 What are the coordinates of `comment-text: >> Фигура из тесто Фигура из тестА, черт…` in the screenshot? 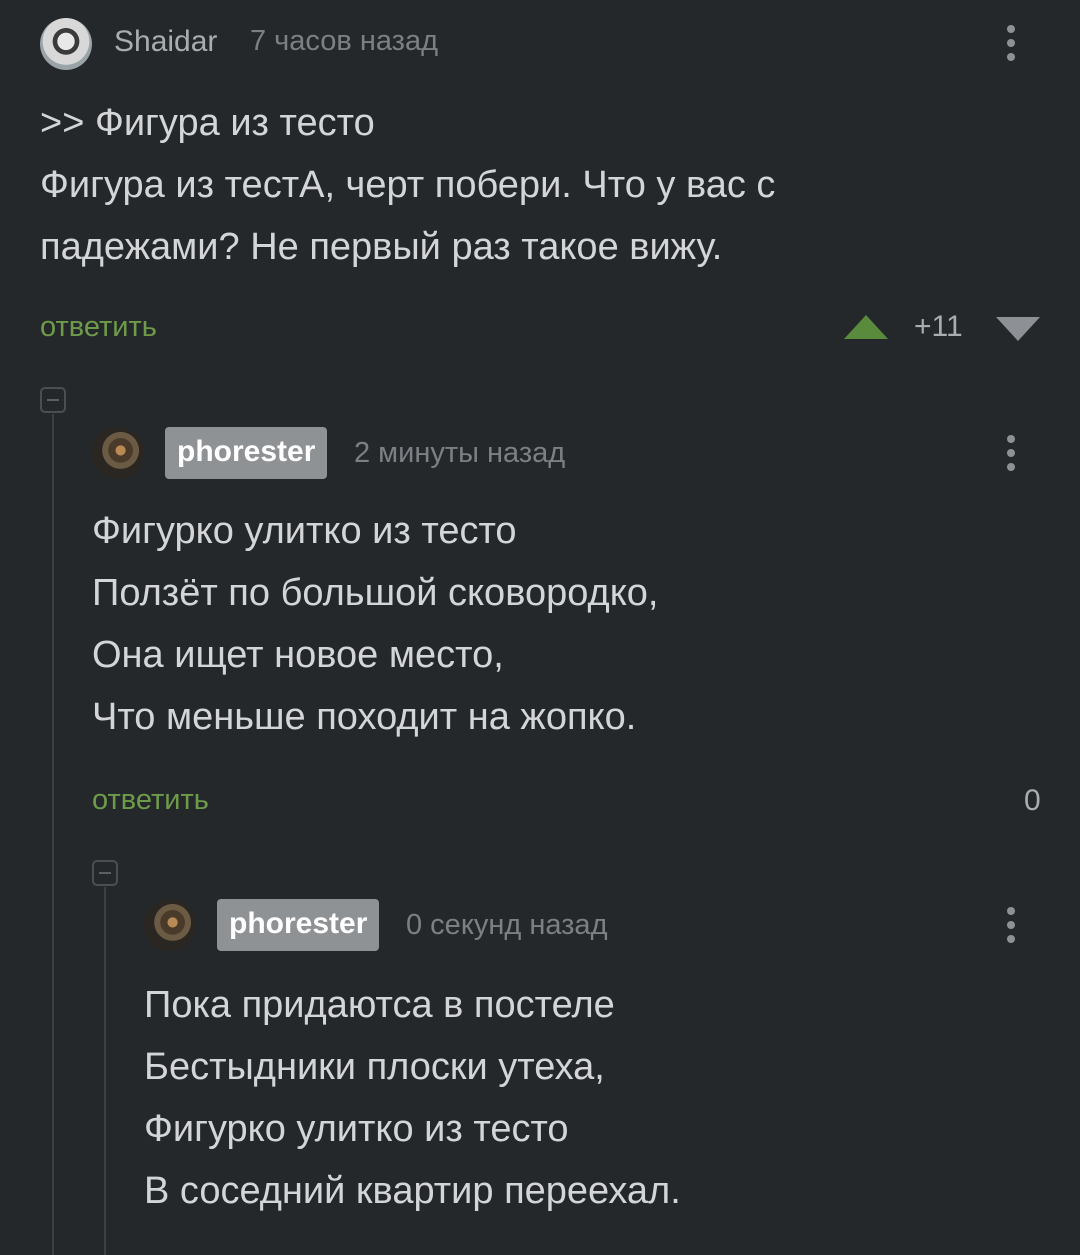 It's located at (408, 185).